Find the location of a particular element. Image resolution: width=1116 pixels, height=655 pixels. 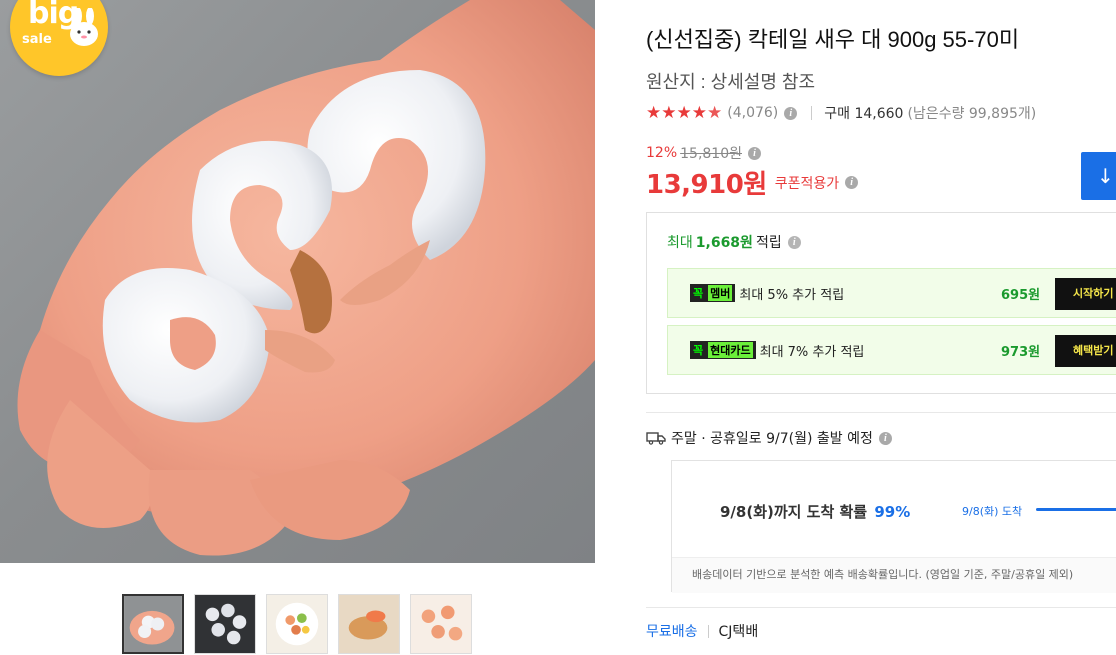

star-rating: ★ ★ ★ ★ ★ is located at coordinates (684, 112).